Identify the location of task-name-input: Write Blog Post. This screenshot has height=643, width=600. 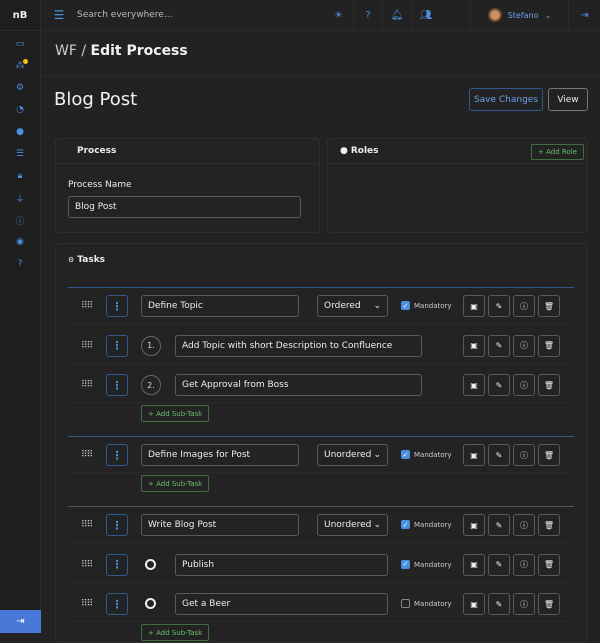
(220, 525).